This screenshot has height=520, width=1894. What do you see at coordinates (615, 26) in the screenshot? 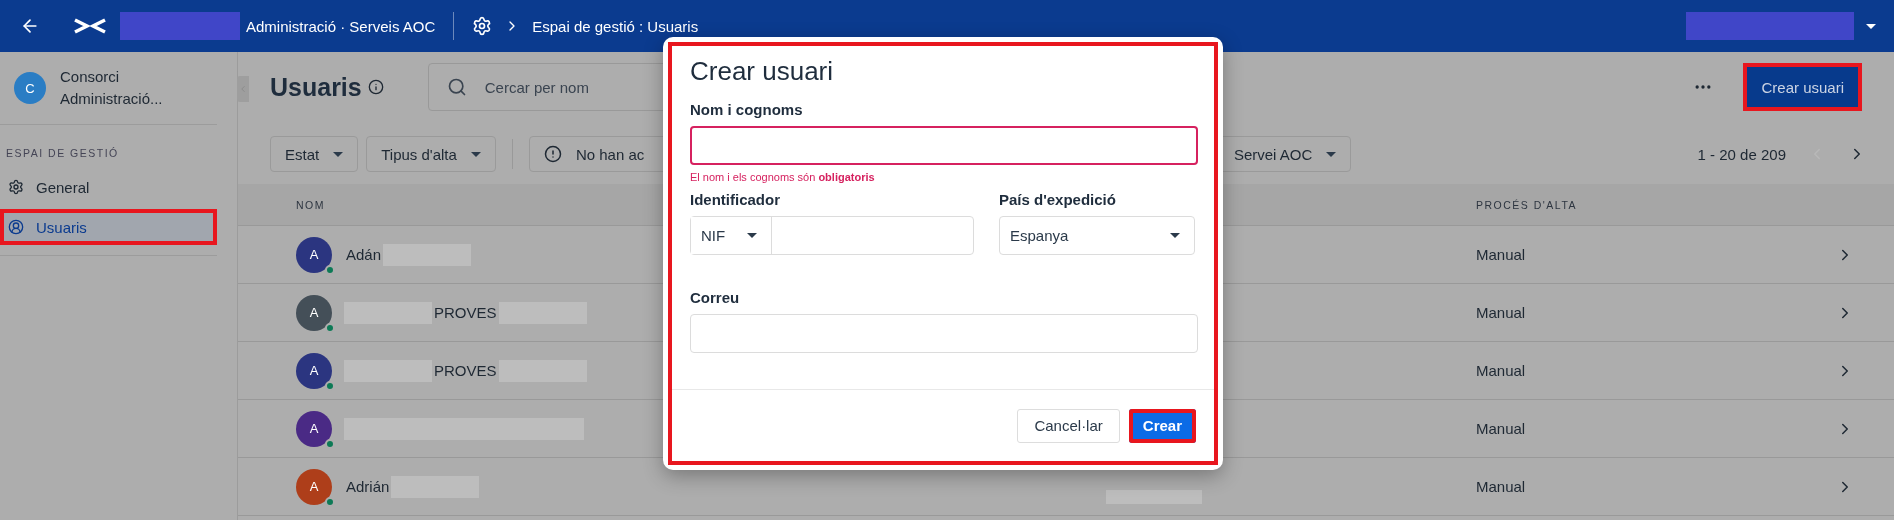
I see `breadcrumb: Espai de gestió : Usuaris` at bounding box center [615, 26].